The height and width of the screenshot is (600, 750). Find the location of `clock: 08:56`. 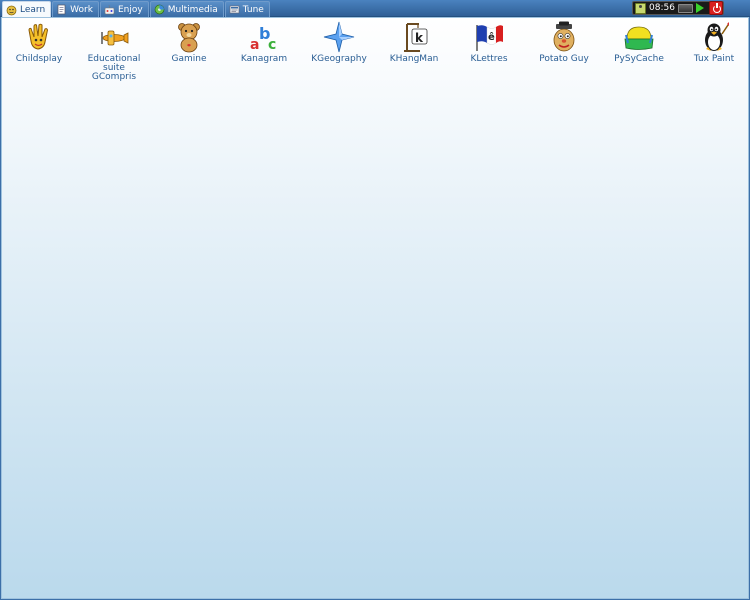

clock: 08:56 is located at coordinates (662, 8).